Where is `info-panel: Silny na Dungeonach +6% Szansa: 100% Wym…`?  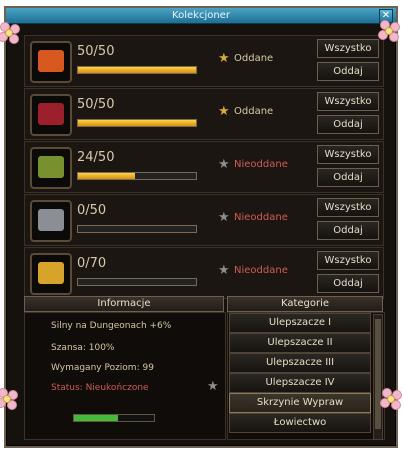
info-panel: Silny na Dungeonach +6% Szansa: 100% Wym… is located at coordinates (125, 376).